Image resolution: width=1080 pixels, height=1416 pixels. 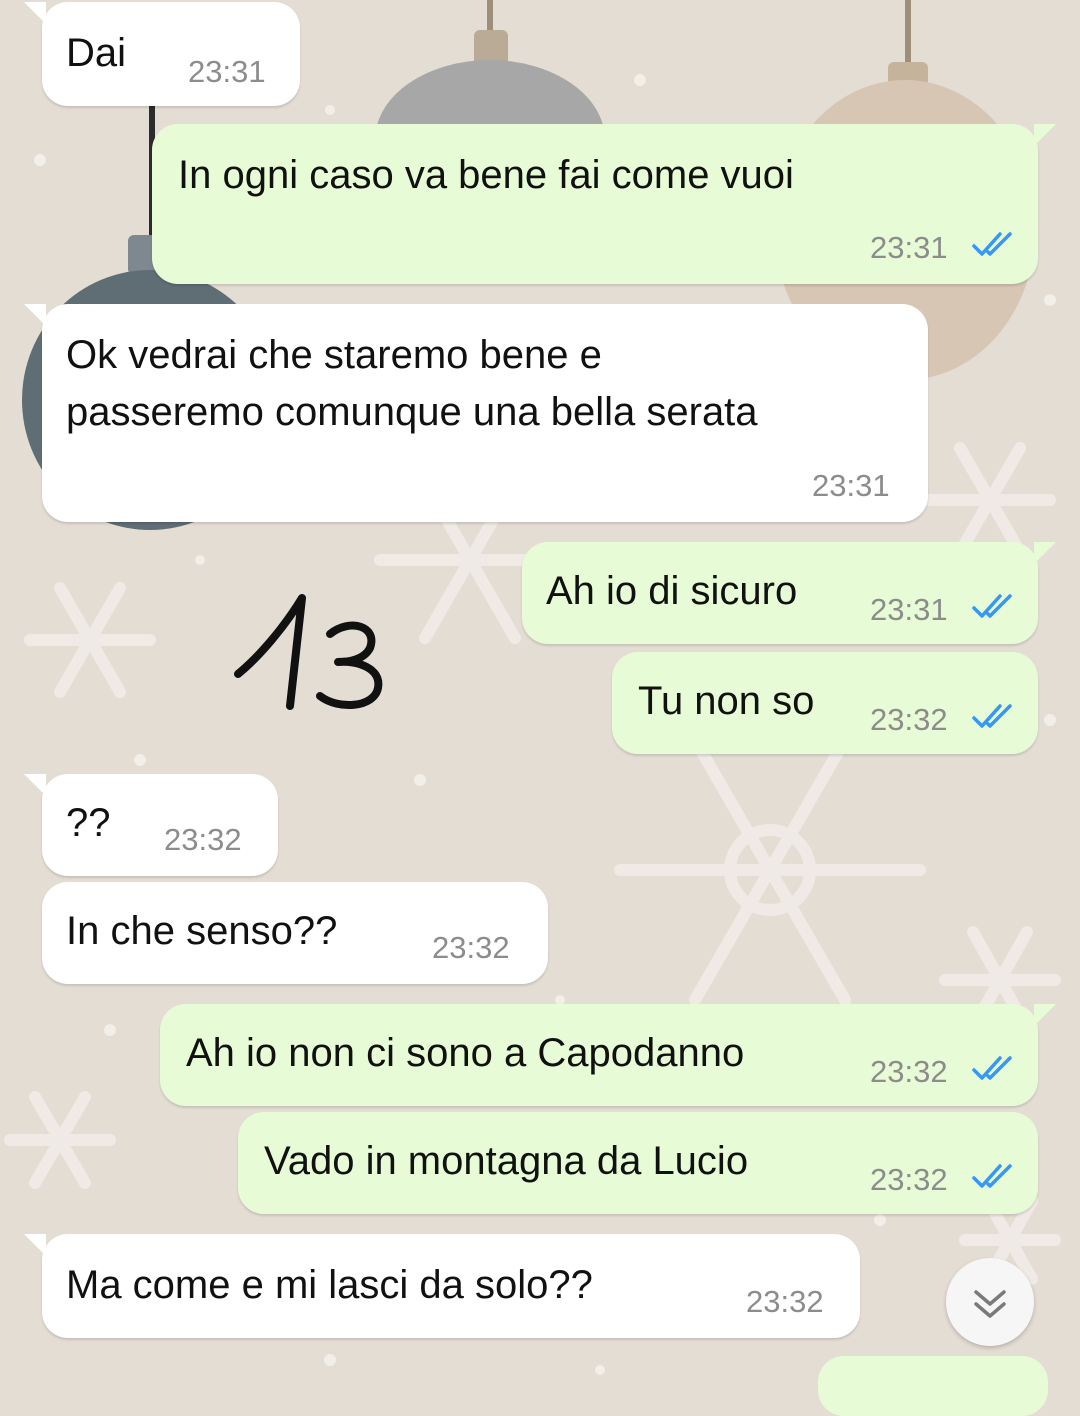 I want to click on message-bubble-outgoing: Ah io non ci sono a Capodanno 23:32, so click(x=608, y=1055).